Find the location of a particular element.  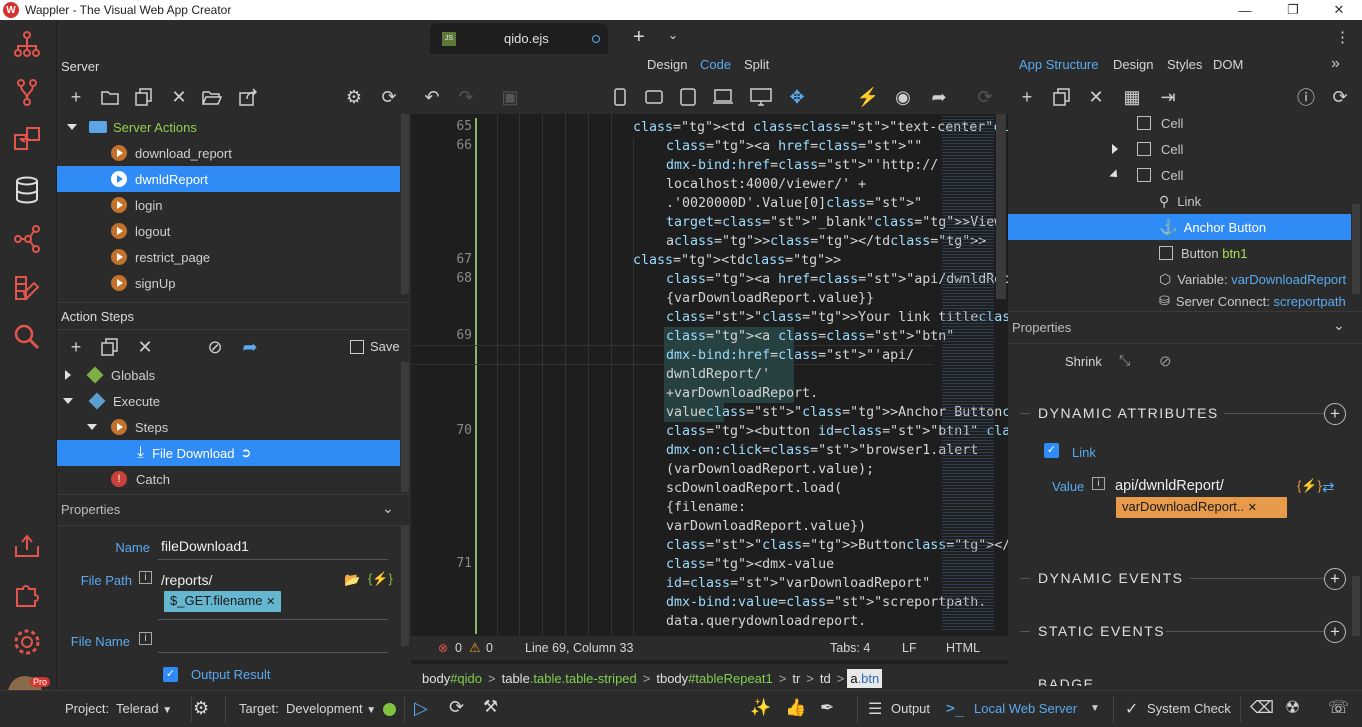

tree-root-server-actions: Server Actions is located at coordinates (228, 127).